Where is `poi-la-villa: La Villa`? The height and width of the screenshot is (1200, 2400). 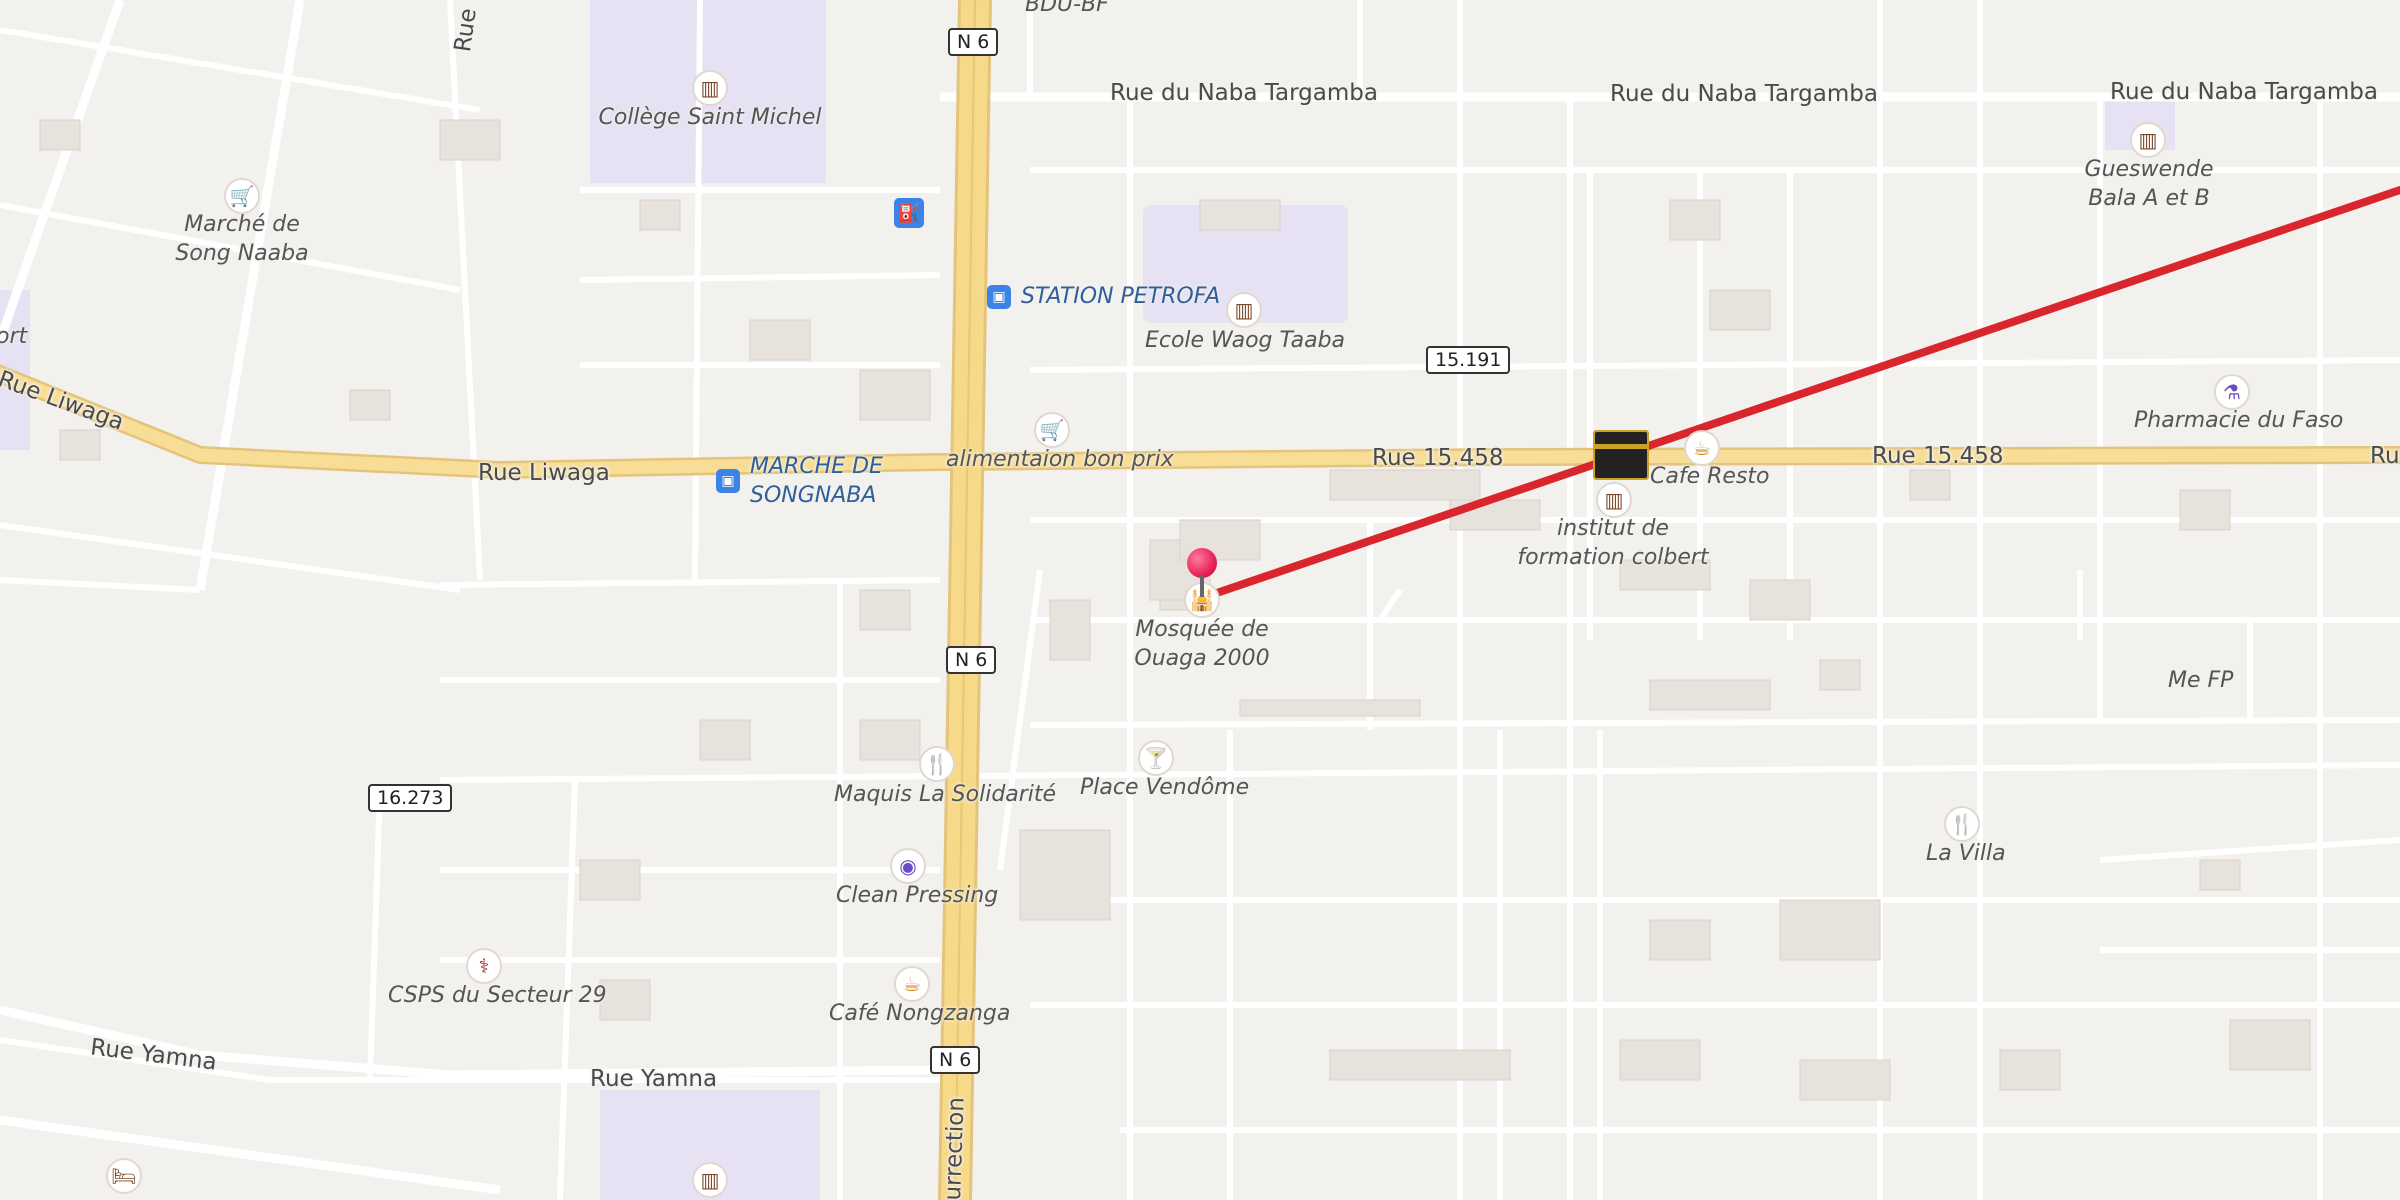 poi-la-villa: La Villa is located at coordinates (1966, 853).